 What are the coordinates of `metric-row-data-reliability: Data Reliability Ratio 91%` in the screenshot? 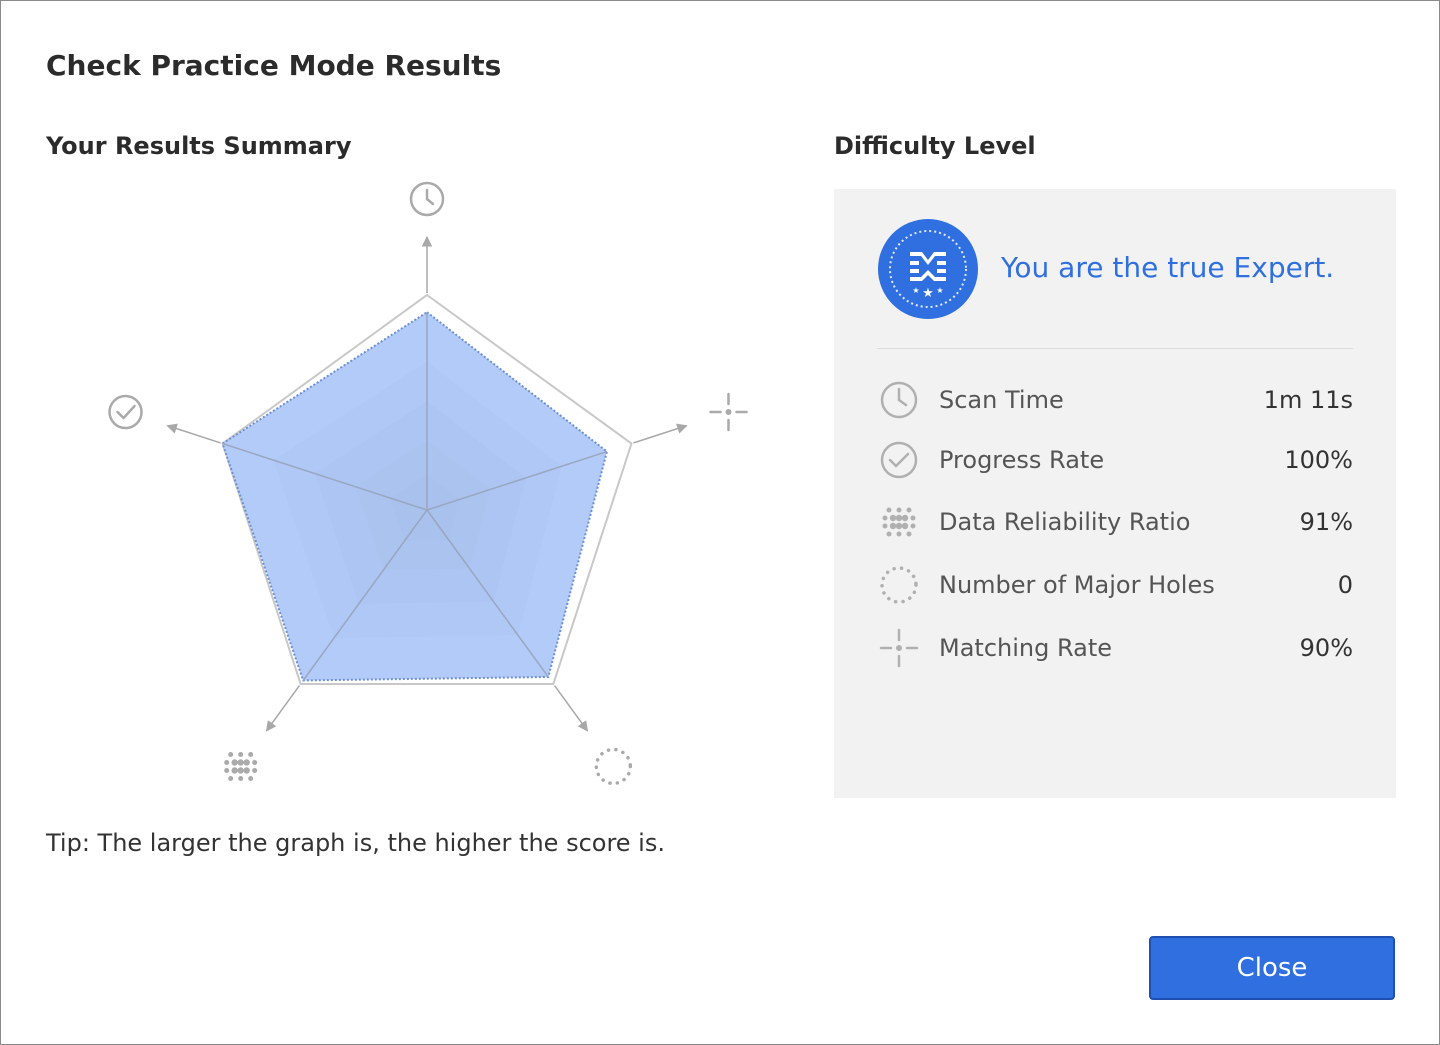 It's located at (1115, 522).